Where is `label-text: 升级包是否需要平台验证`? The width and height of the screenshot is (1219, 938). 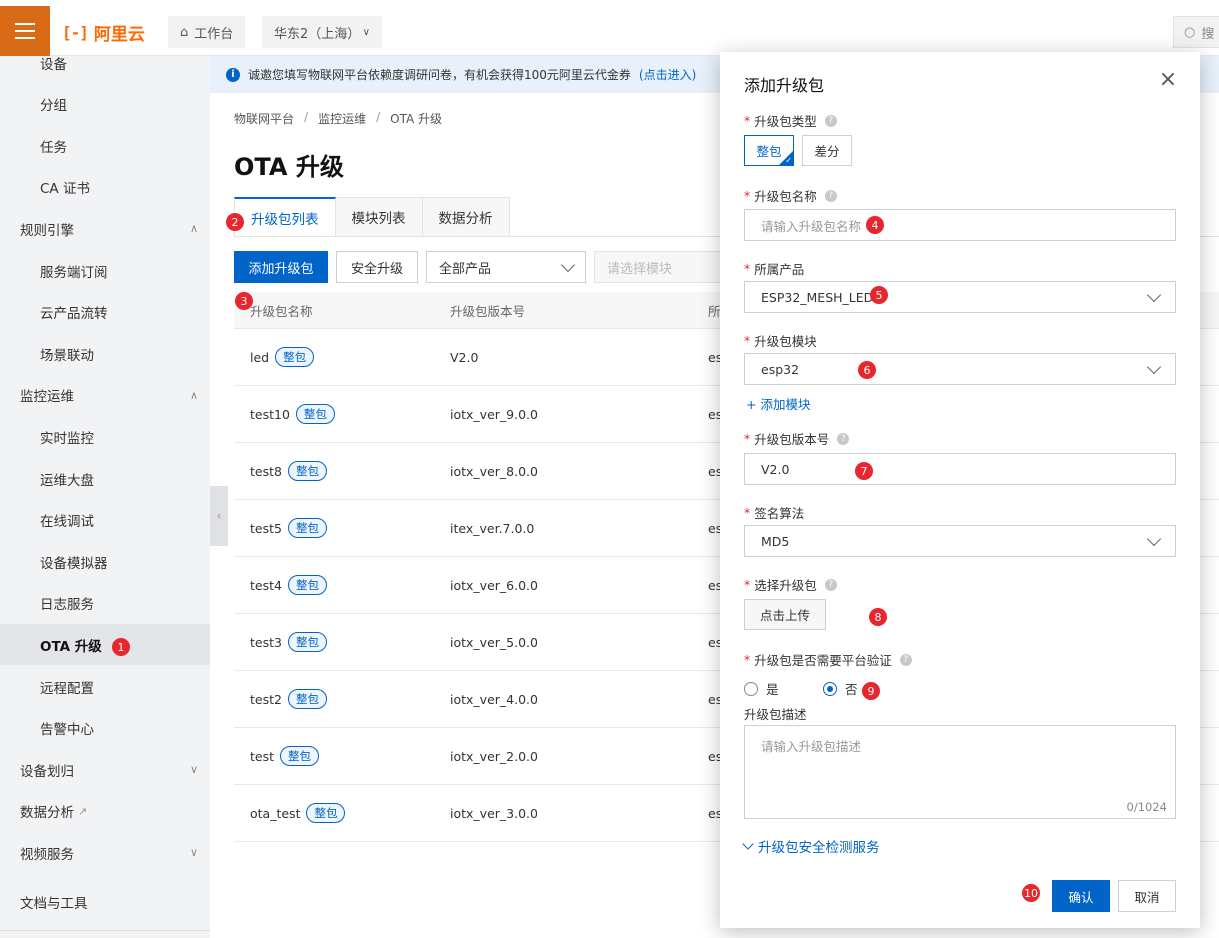
label-text: 升级包是否需要平台验证 is located at coordinates (823, 660).